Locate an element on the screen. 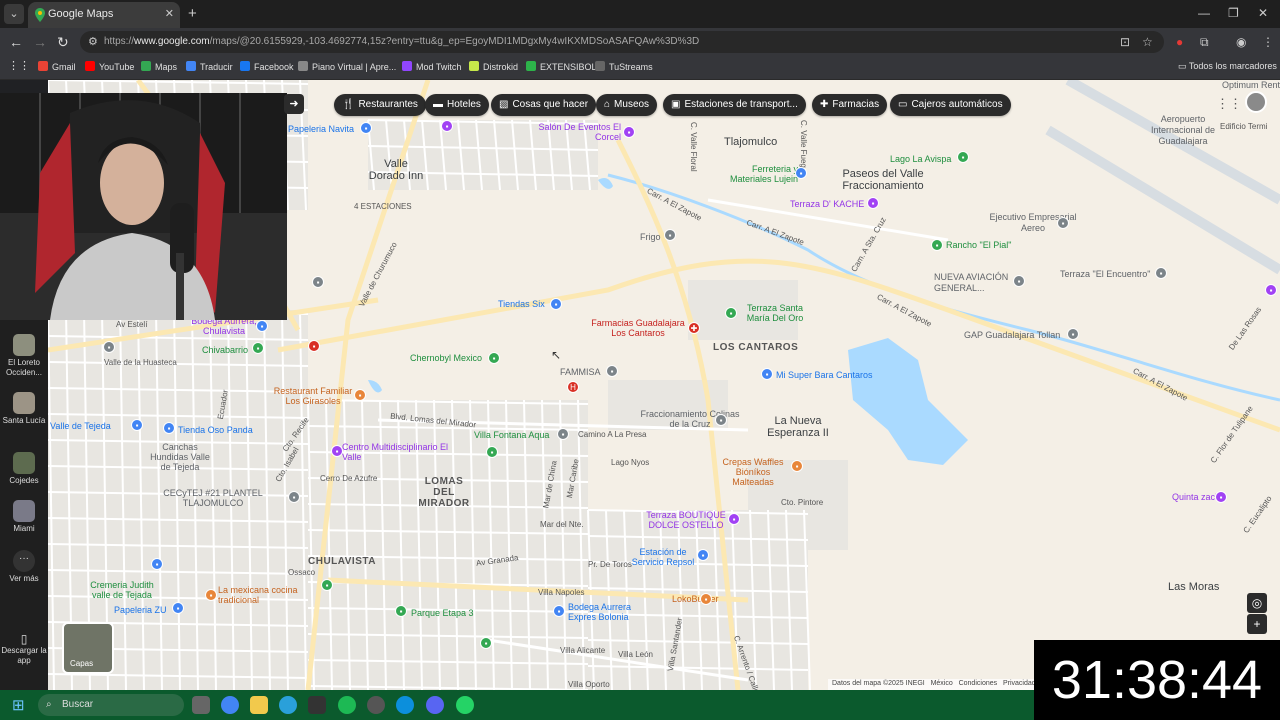 This screenshot has width=1280, height=720. papeleria-navita-pin: ▪ is located at coordinates (366, 128).